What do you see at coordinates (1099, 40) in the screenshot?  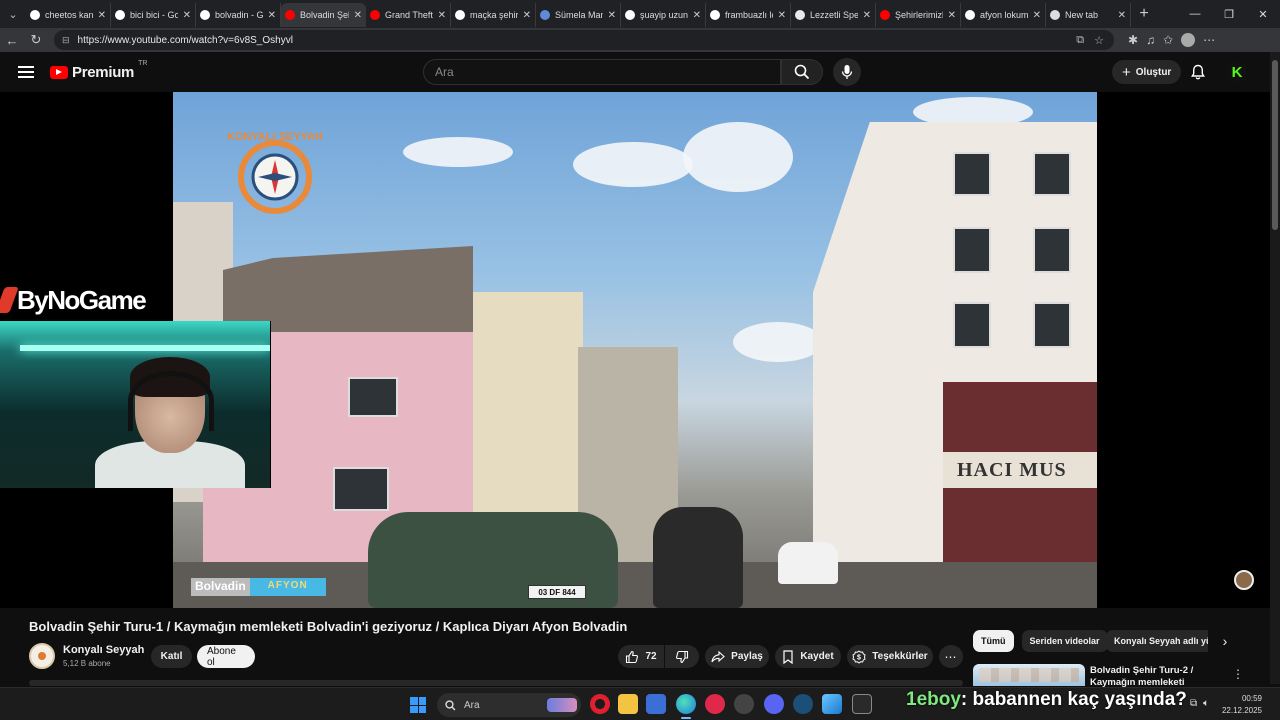 I see `bookmark-star-icon: ☆` at bounding box center [1099, 40].